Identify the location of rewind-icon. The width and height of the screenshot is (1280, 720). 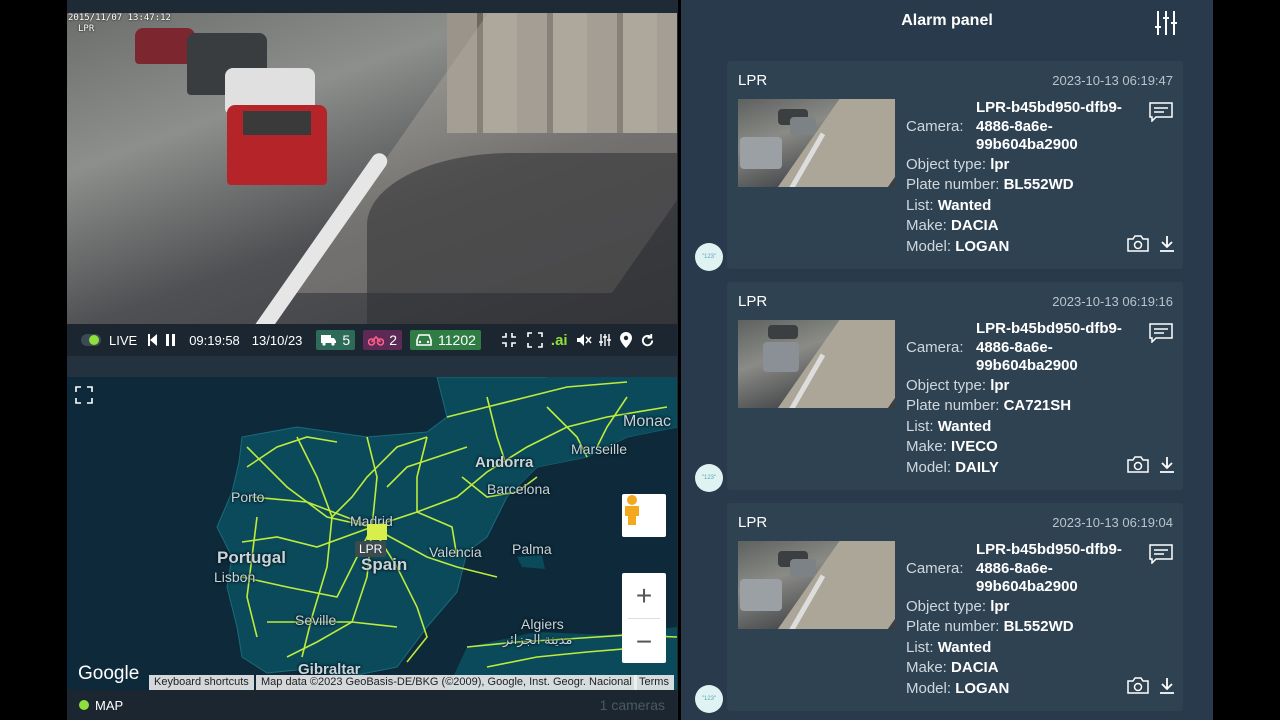
(153, 340).